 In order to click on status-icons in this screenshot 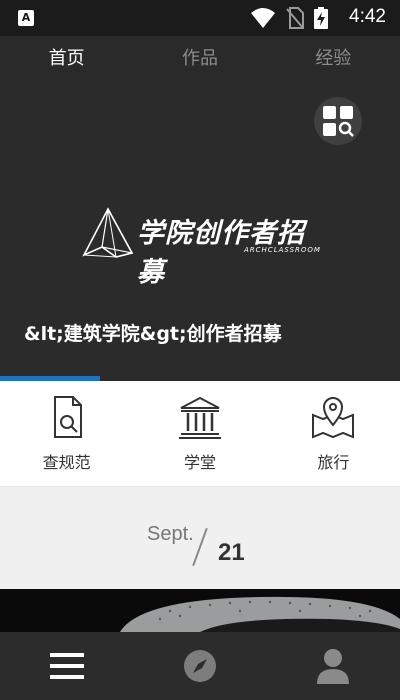, I will do `click(289, 18)`.